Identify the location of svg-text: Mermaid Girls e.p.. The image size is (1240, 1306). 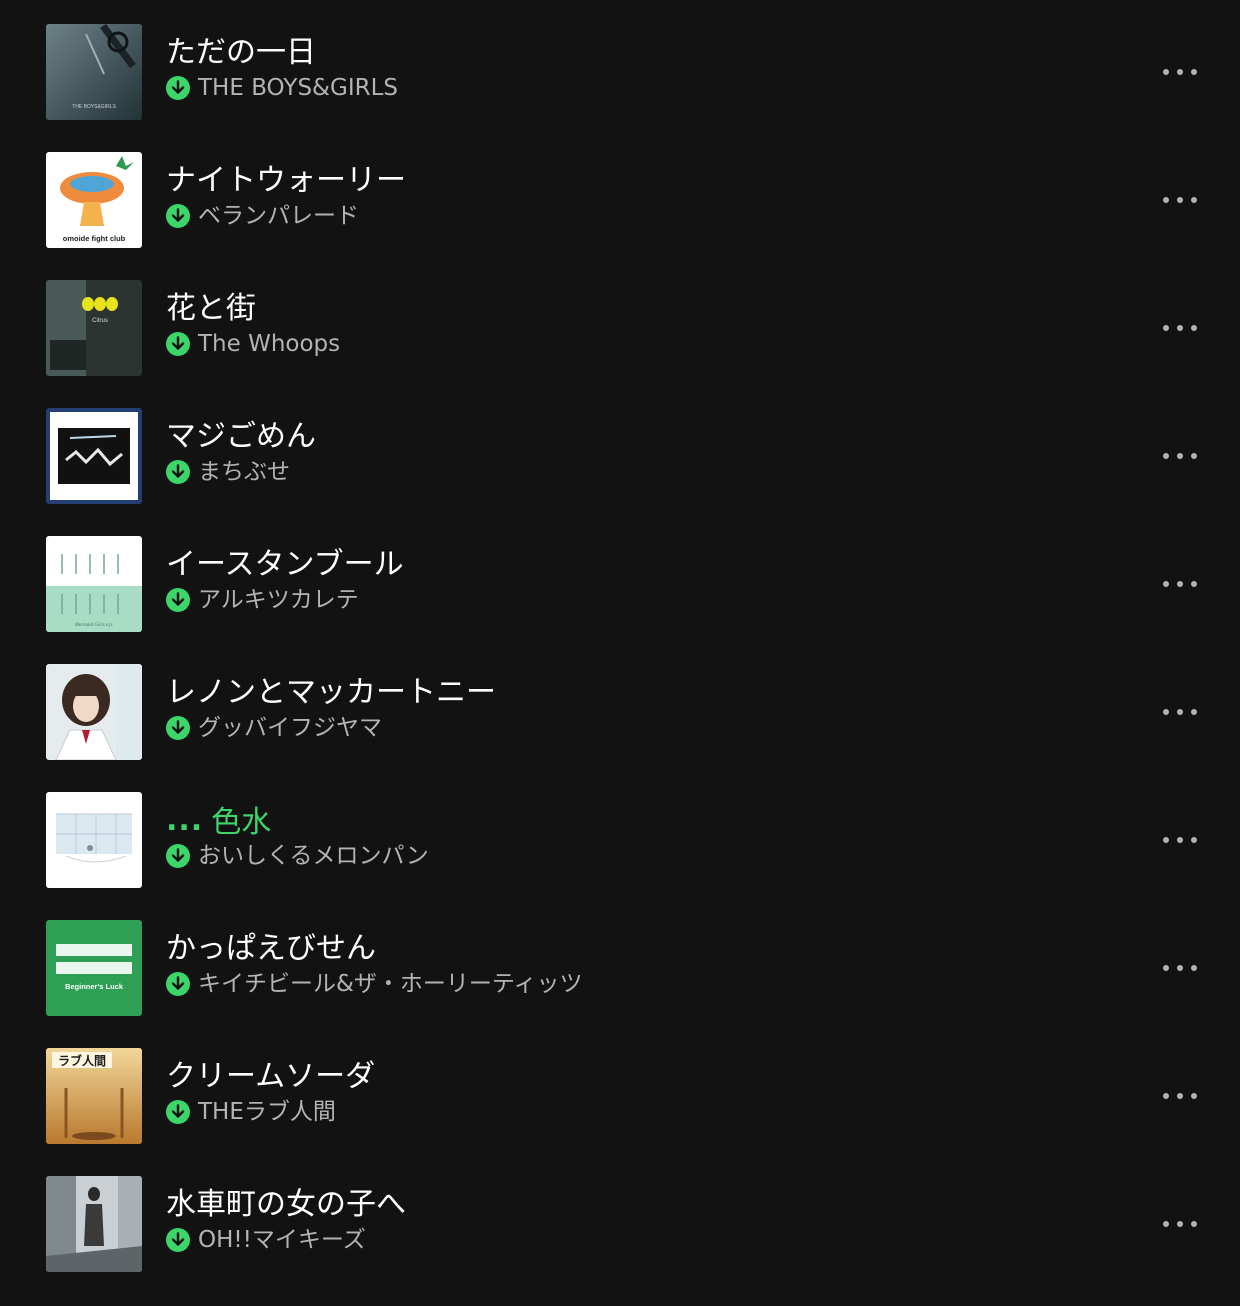
(93, 625).